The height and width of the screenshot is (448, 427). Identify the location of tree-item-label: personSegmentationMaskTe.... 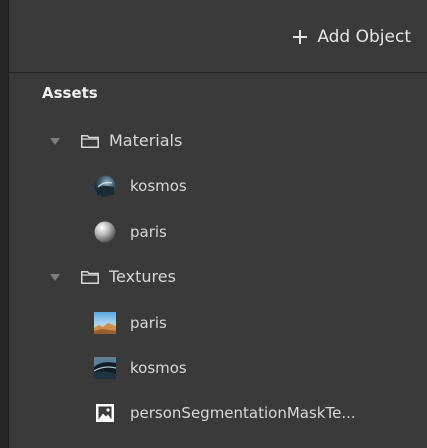
(243, 413).